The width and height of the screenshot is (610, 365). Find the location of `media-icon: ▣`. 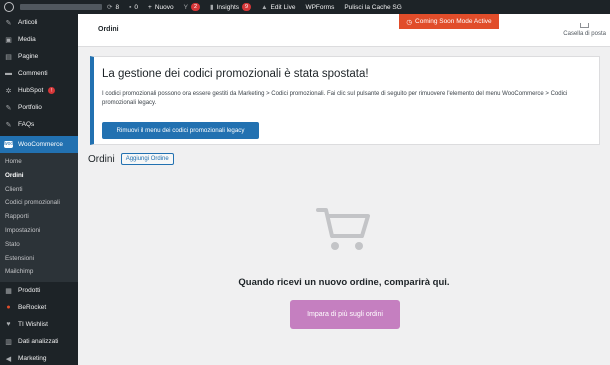

media-icon: ▣ is located at coordinates (8, 40).